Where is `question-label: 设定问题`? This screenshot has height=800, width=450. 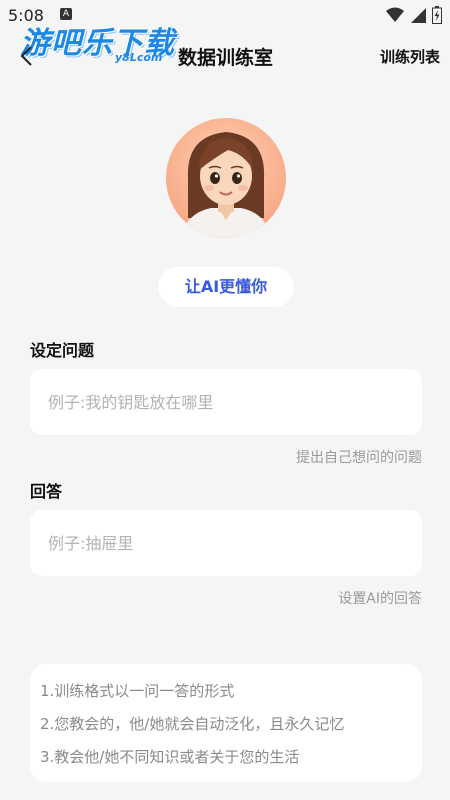
question-label: 设定问题 is located at coordinates (62, 350).